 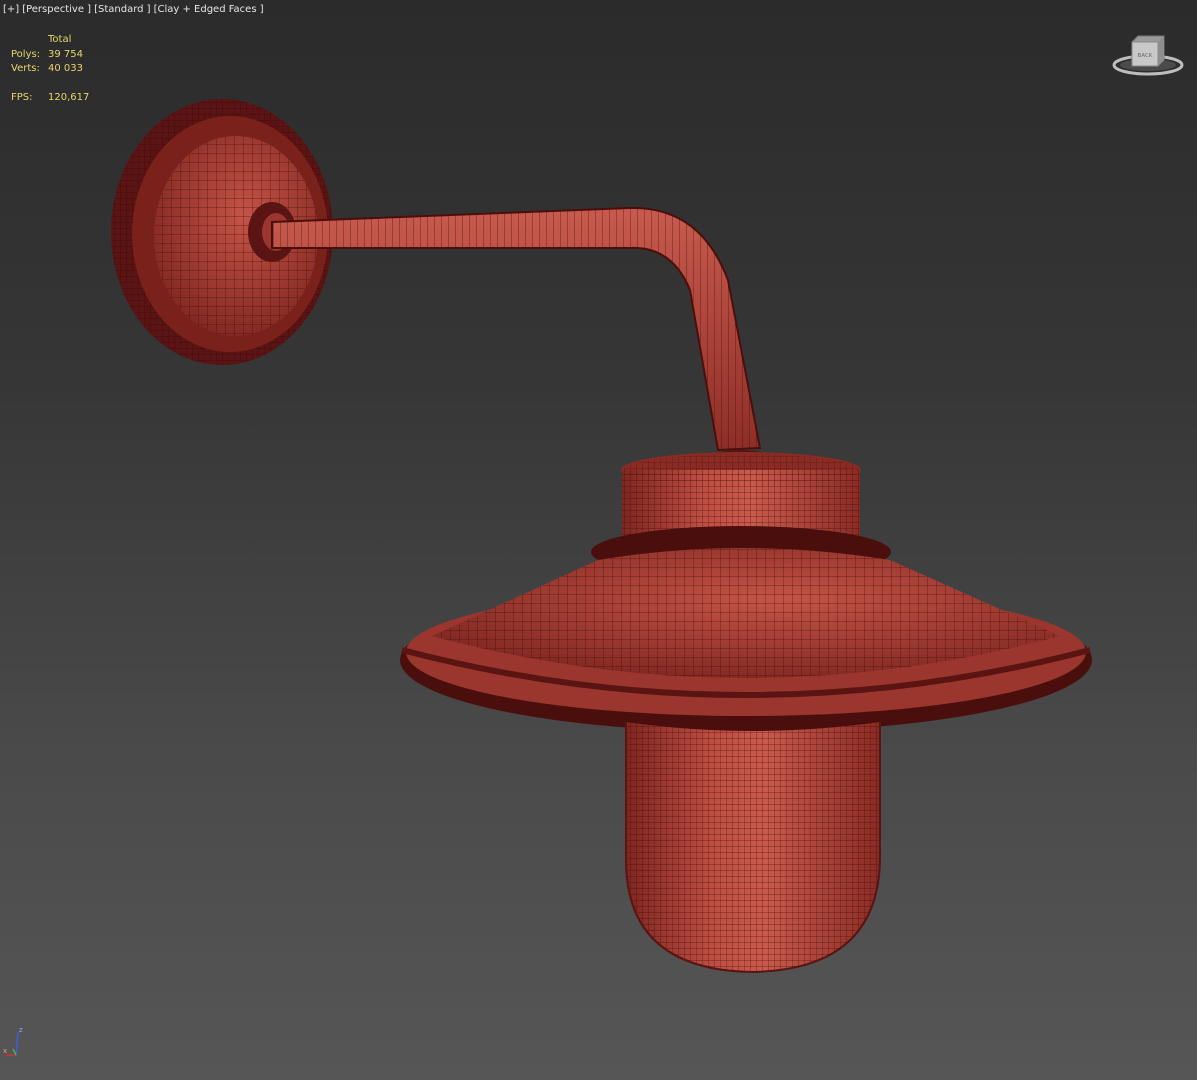 What do you see at coordinates (516, 329) in the screenshot?
I see `lamp-arm` at bounding box center [516, 329].